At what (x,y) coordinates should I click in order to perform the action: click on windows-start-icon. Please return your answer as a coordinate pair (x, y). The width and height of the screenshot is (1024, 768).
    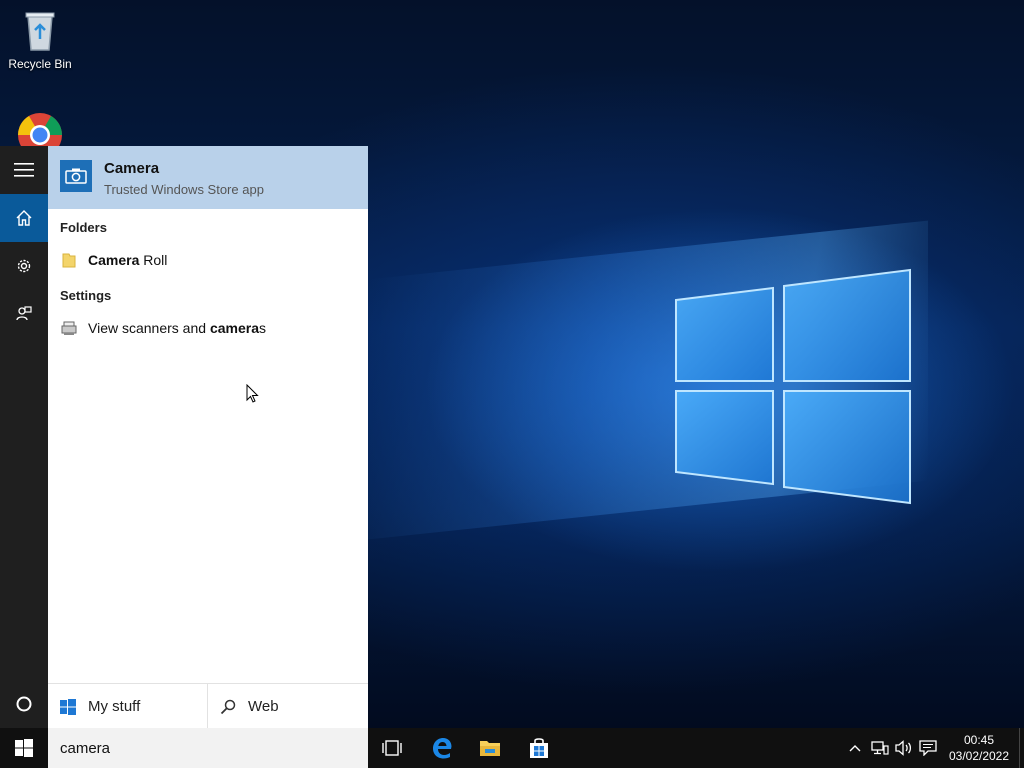
    Looking at the image, I should click on (24, 748).